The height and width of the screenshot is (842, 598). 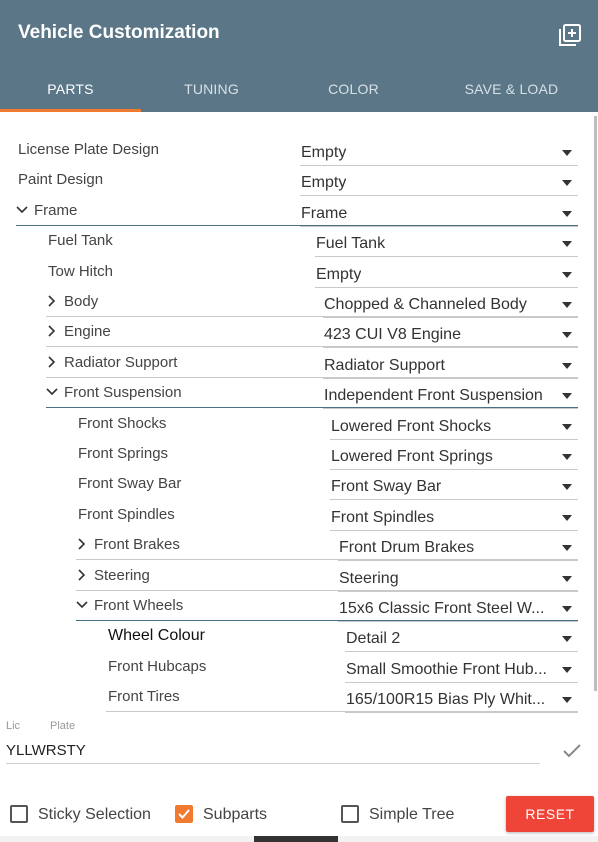 What do you see at coordinates (295, 454) in the screenshot?
I see `tree-row: Front Springs Lowered Front Springs` at bounding box center [295, 454].